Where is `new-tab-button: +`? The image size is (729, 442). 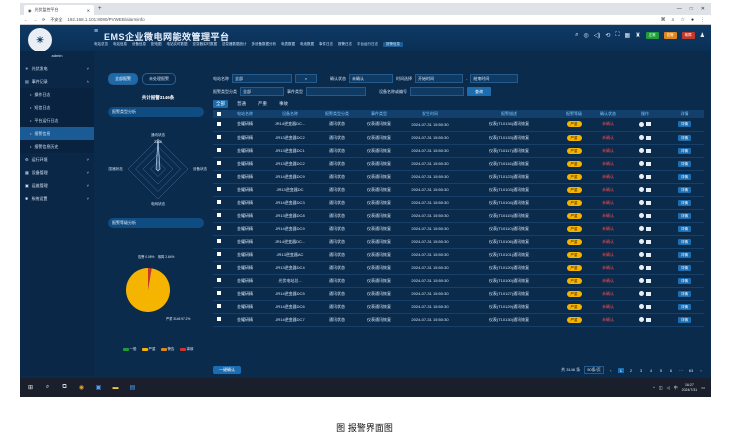
new-tab-button: + is located at coordinates (100, 9).